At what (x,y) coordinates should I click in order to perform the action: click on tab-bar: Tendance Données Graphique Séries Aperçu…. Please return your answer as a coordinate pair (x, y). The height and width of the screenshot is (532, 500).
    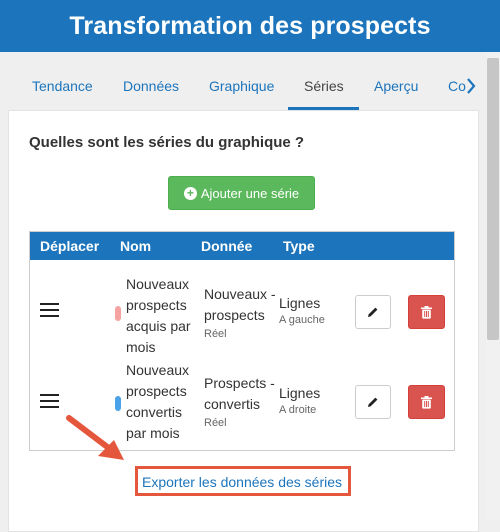
    Looking at the image, I should click on (243, 81).